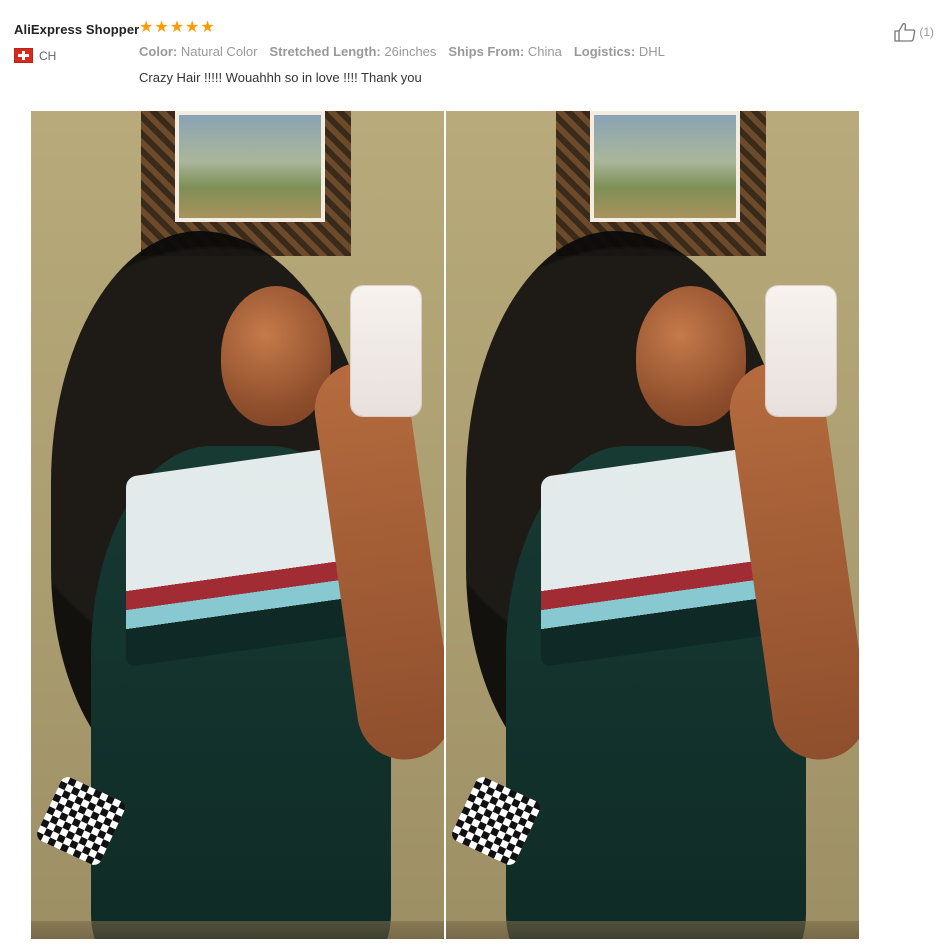 This screenshot has width=950, height=950. Describe the element at coordinates (905, 32) in the screenshot. I see `thumbs-up-icon` at that location.